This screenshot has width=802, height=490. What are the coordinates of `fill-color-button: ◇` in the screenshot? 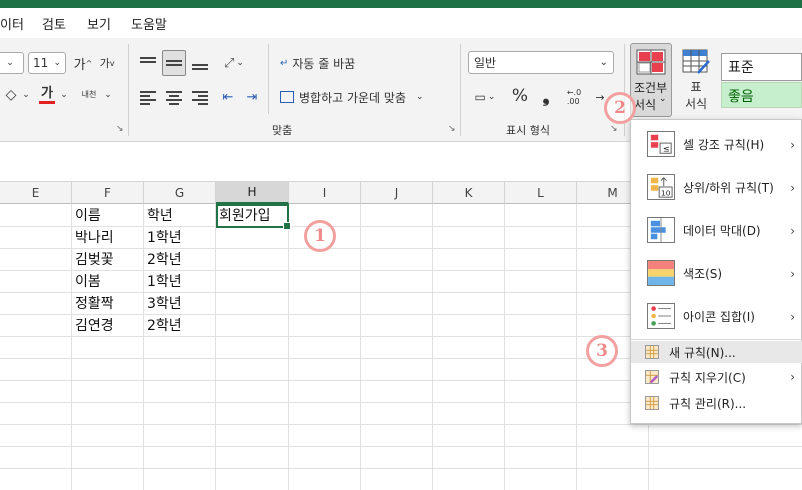 It's located at (11, 95).